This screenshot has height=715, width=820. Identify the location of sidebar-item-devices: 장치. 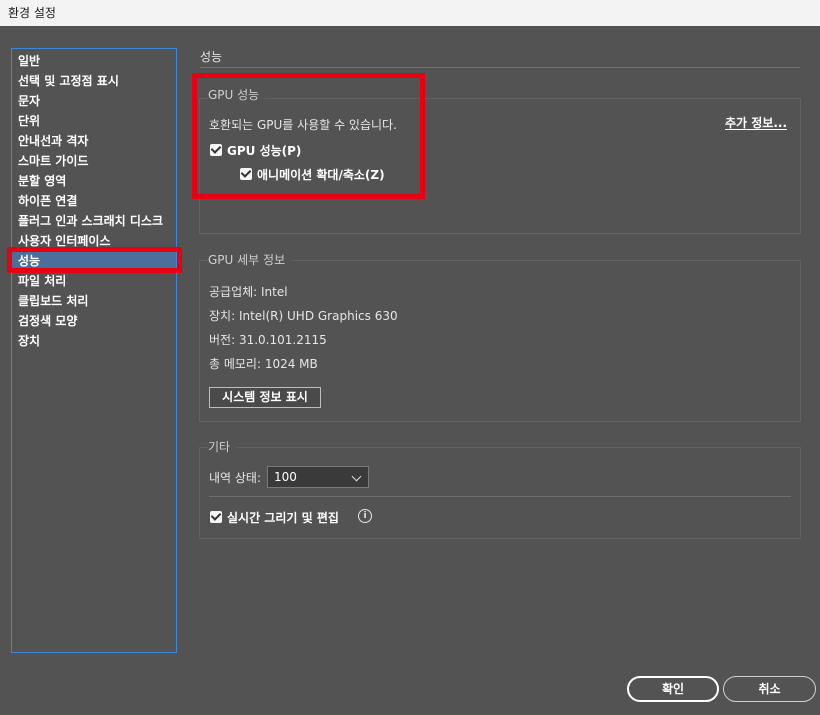
(94, 341).